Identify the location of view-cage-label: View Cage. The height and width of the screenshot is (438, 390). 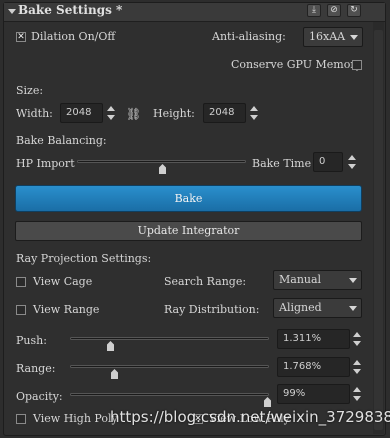
(63, 281).